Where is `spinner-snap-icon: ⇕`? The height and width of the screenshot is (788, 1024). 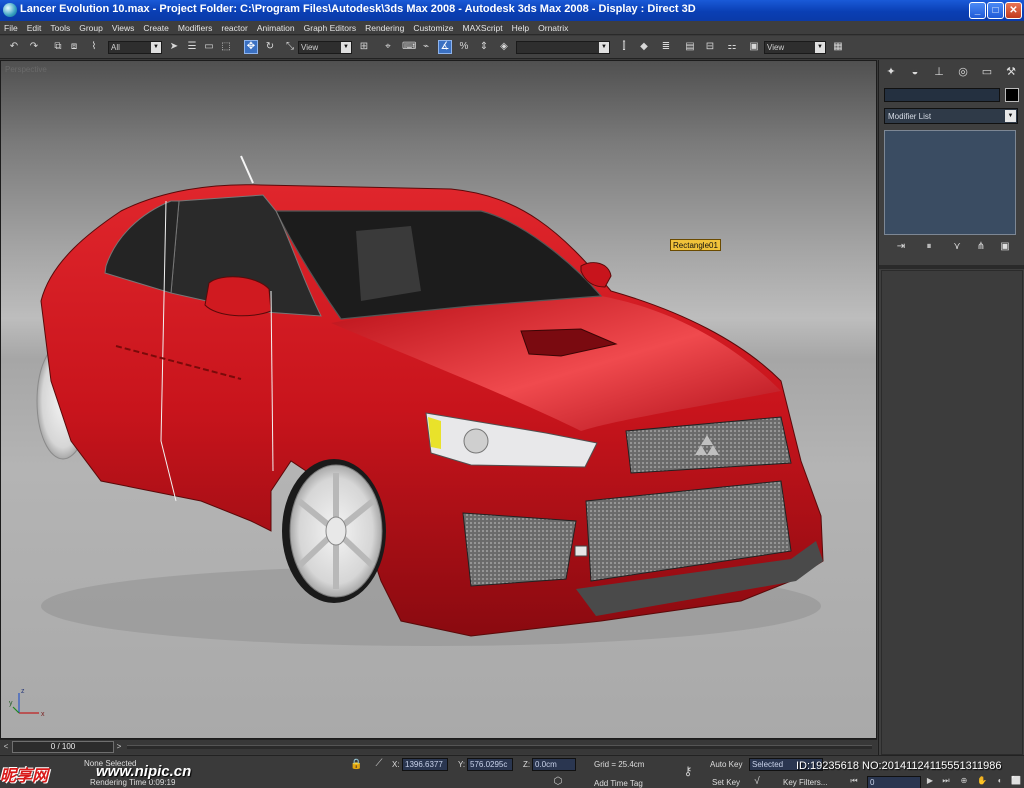
spinner-snap-icon: ⇕ is located at coordinates (484, 47).